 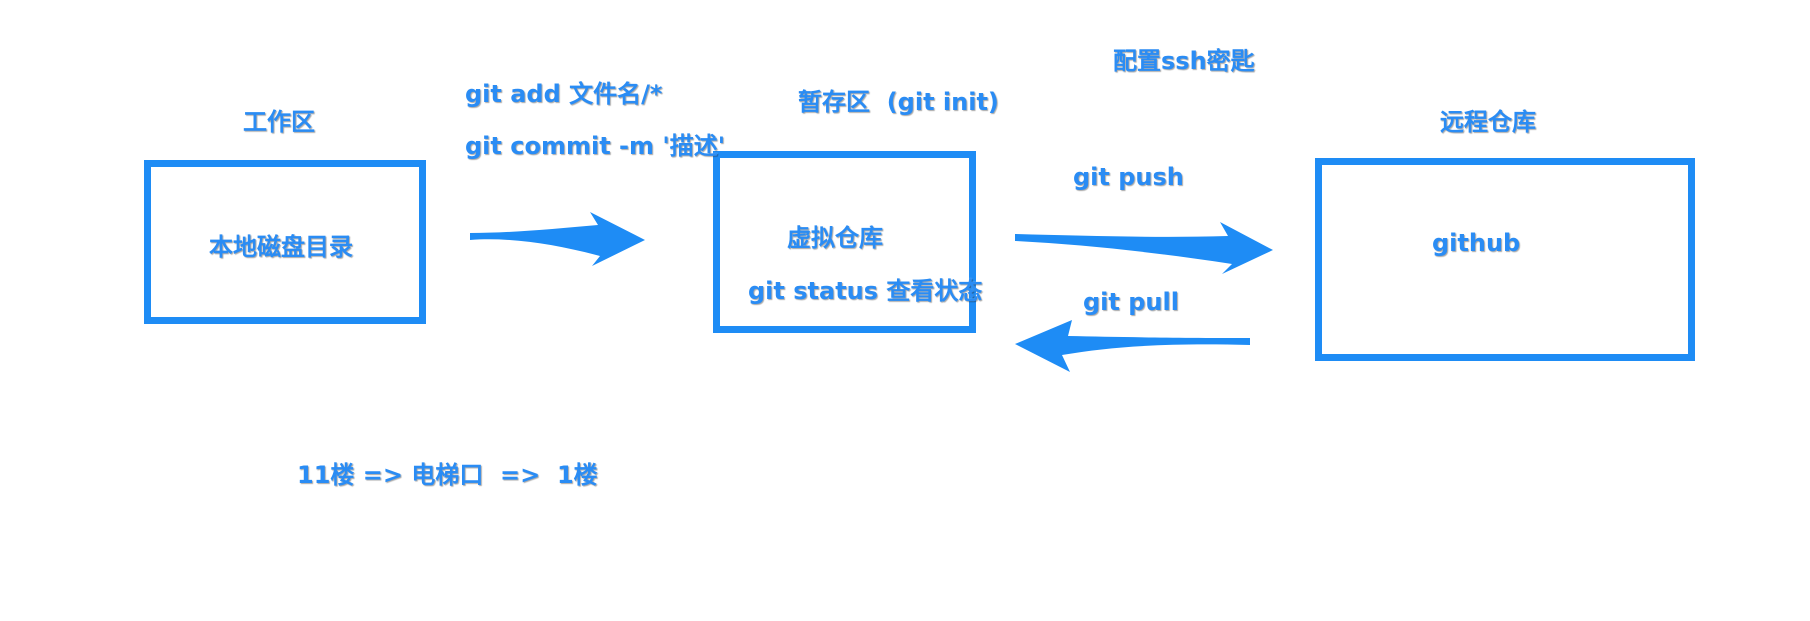 I want to click on workspace-title: 工作区, so click(x=279, y=122).